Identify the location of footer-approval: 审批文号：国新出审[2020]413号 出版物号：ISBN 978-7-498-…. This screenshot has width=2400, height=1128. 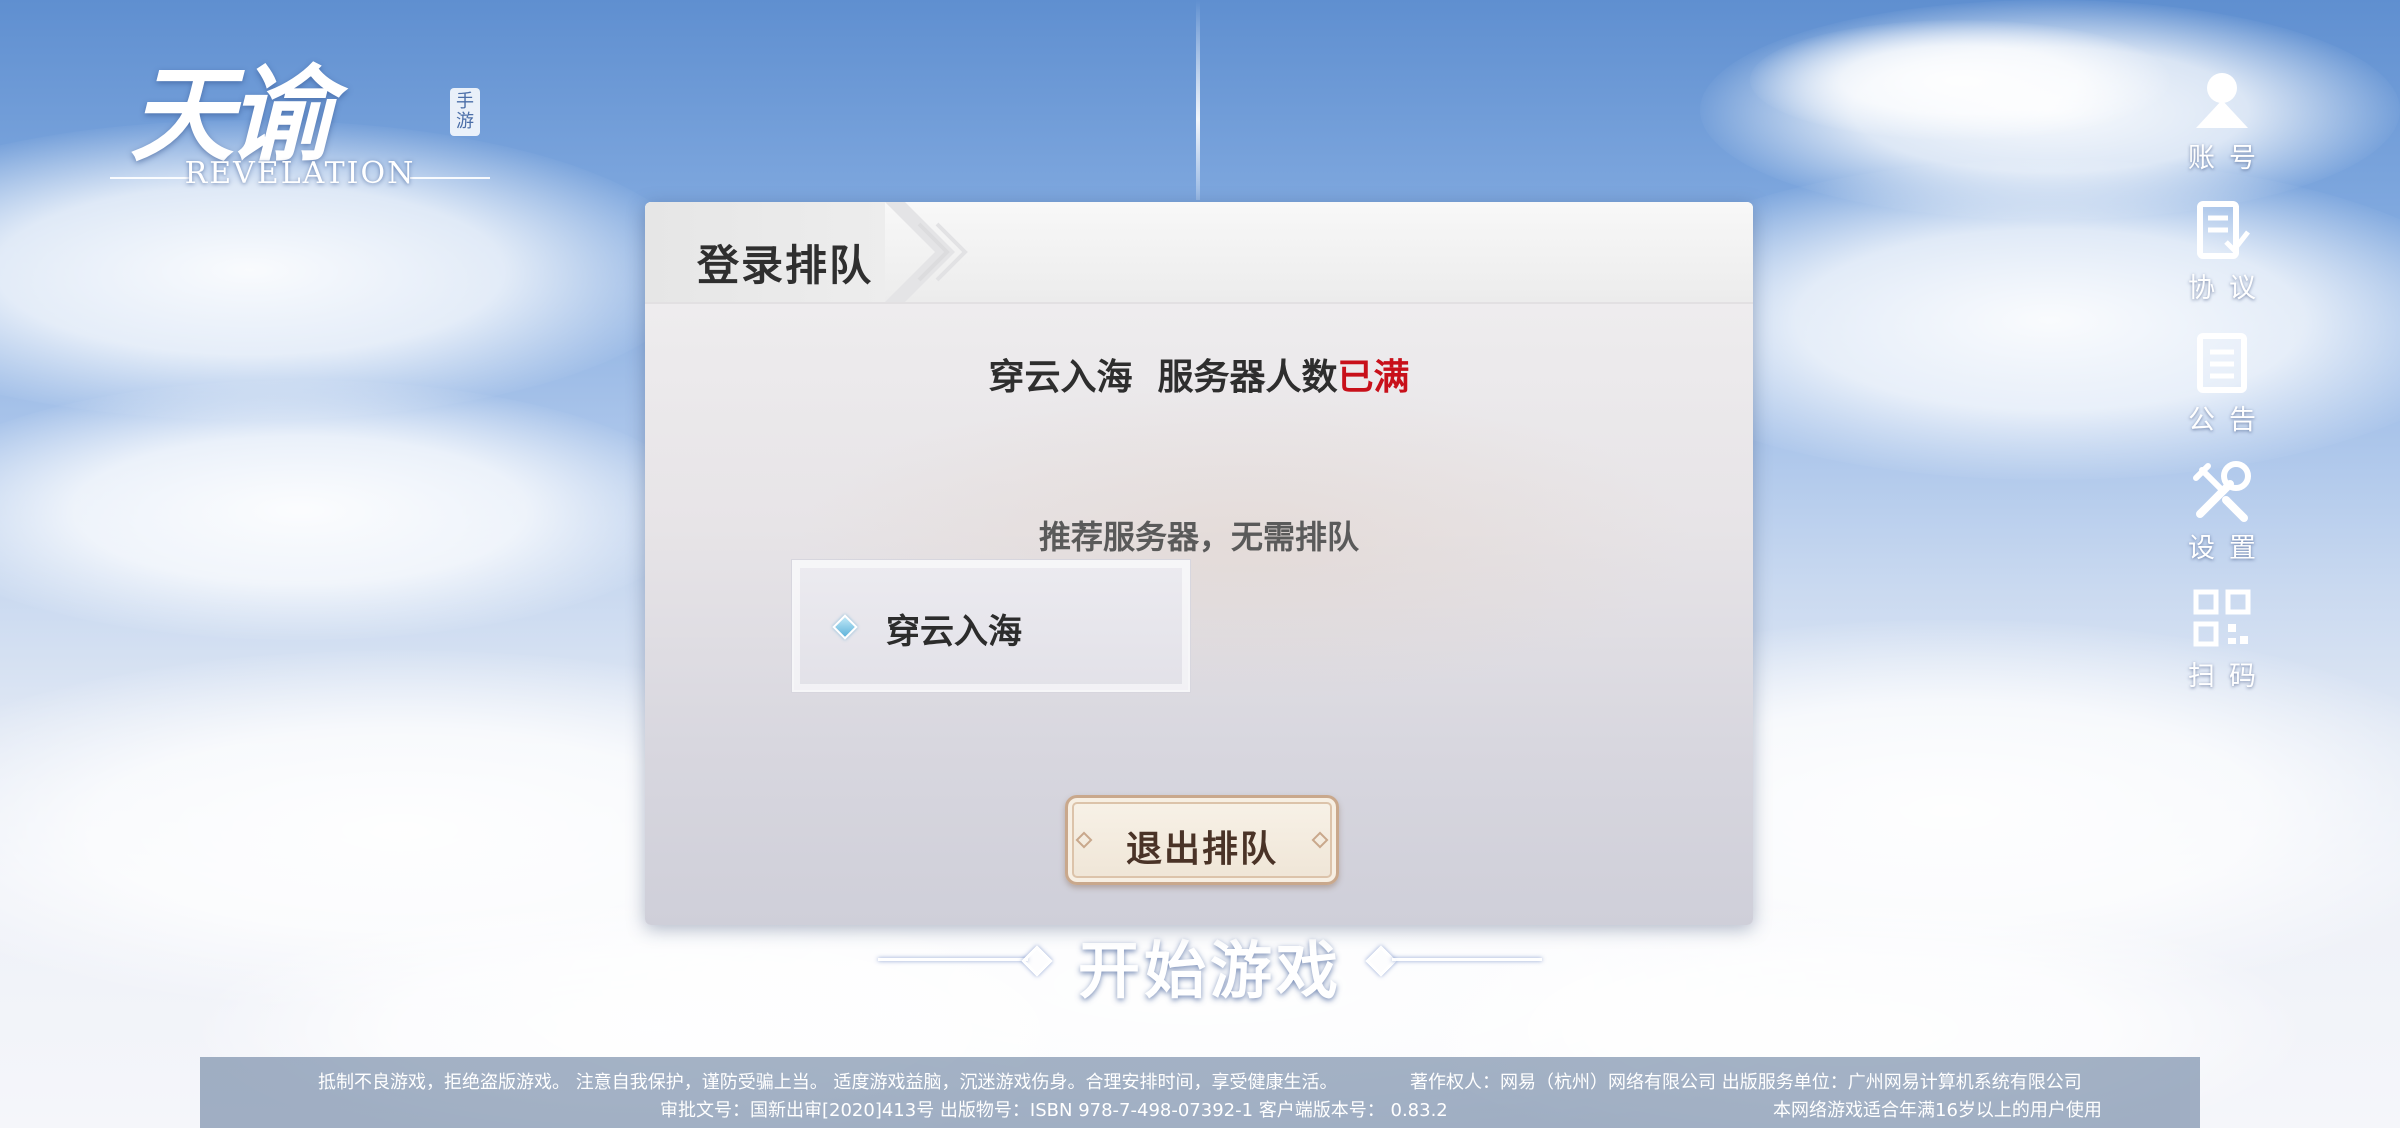
(1054, 1110).